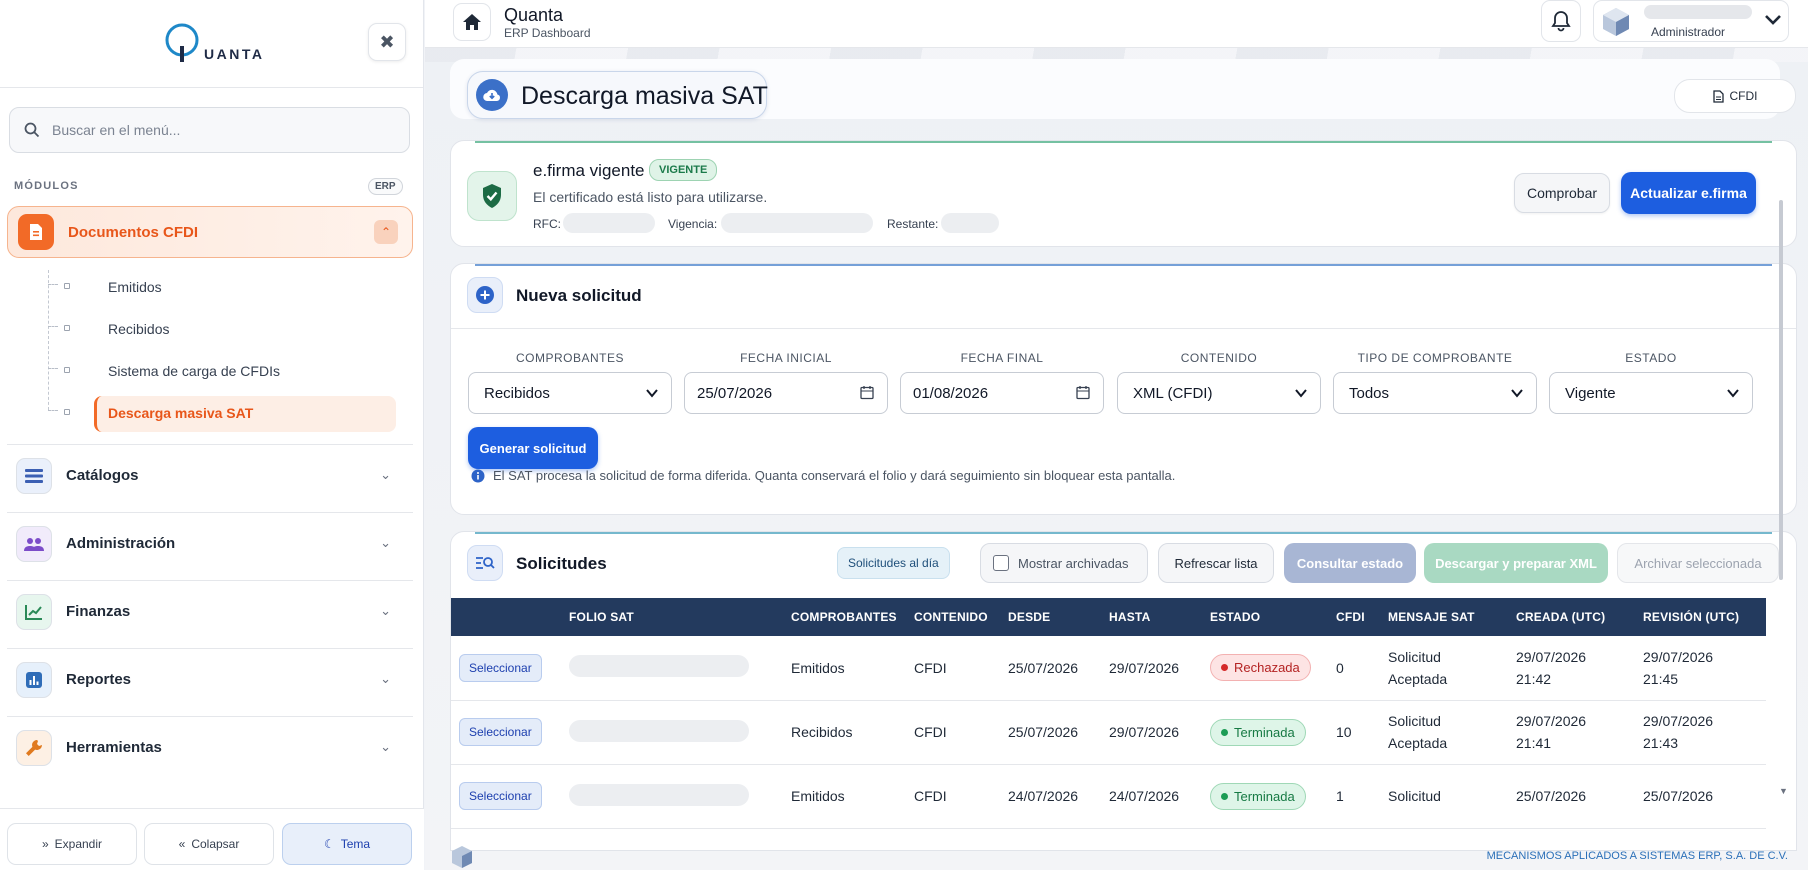  Describe the element at coordinates (1661, 678) in the screenshot. I see `revision-time: 21:45` at that location.